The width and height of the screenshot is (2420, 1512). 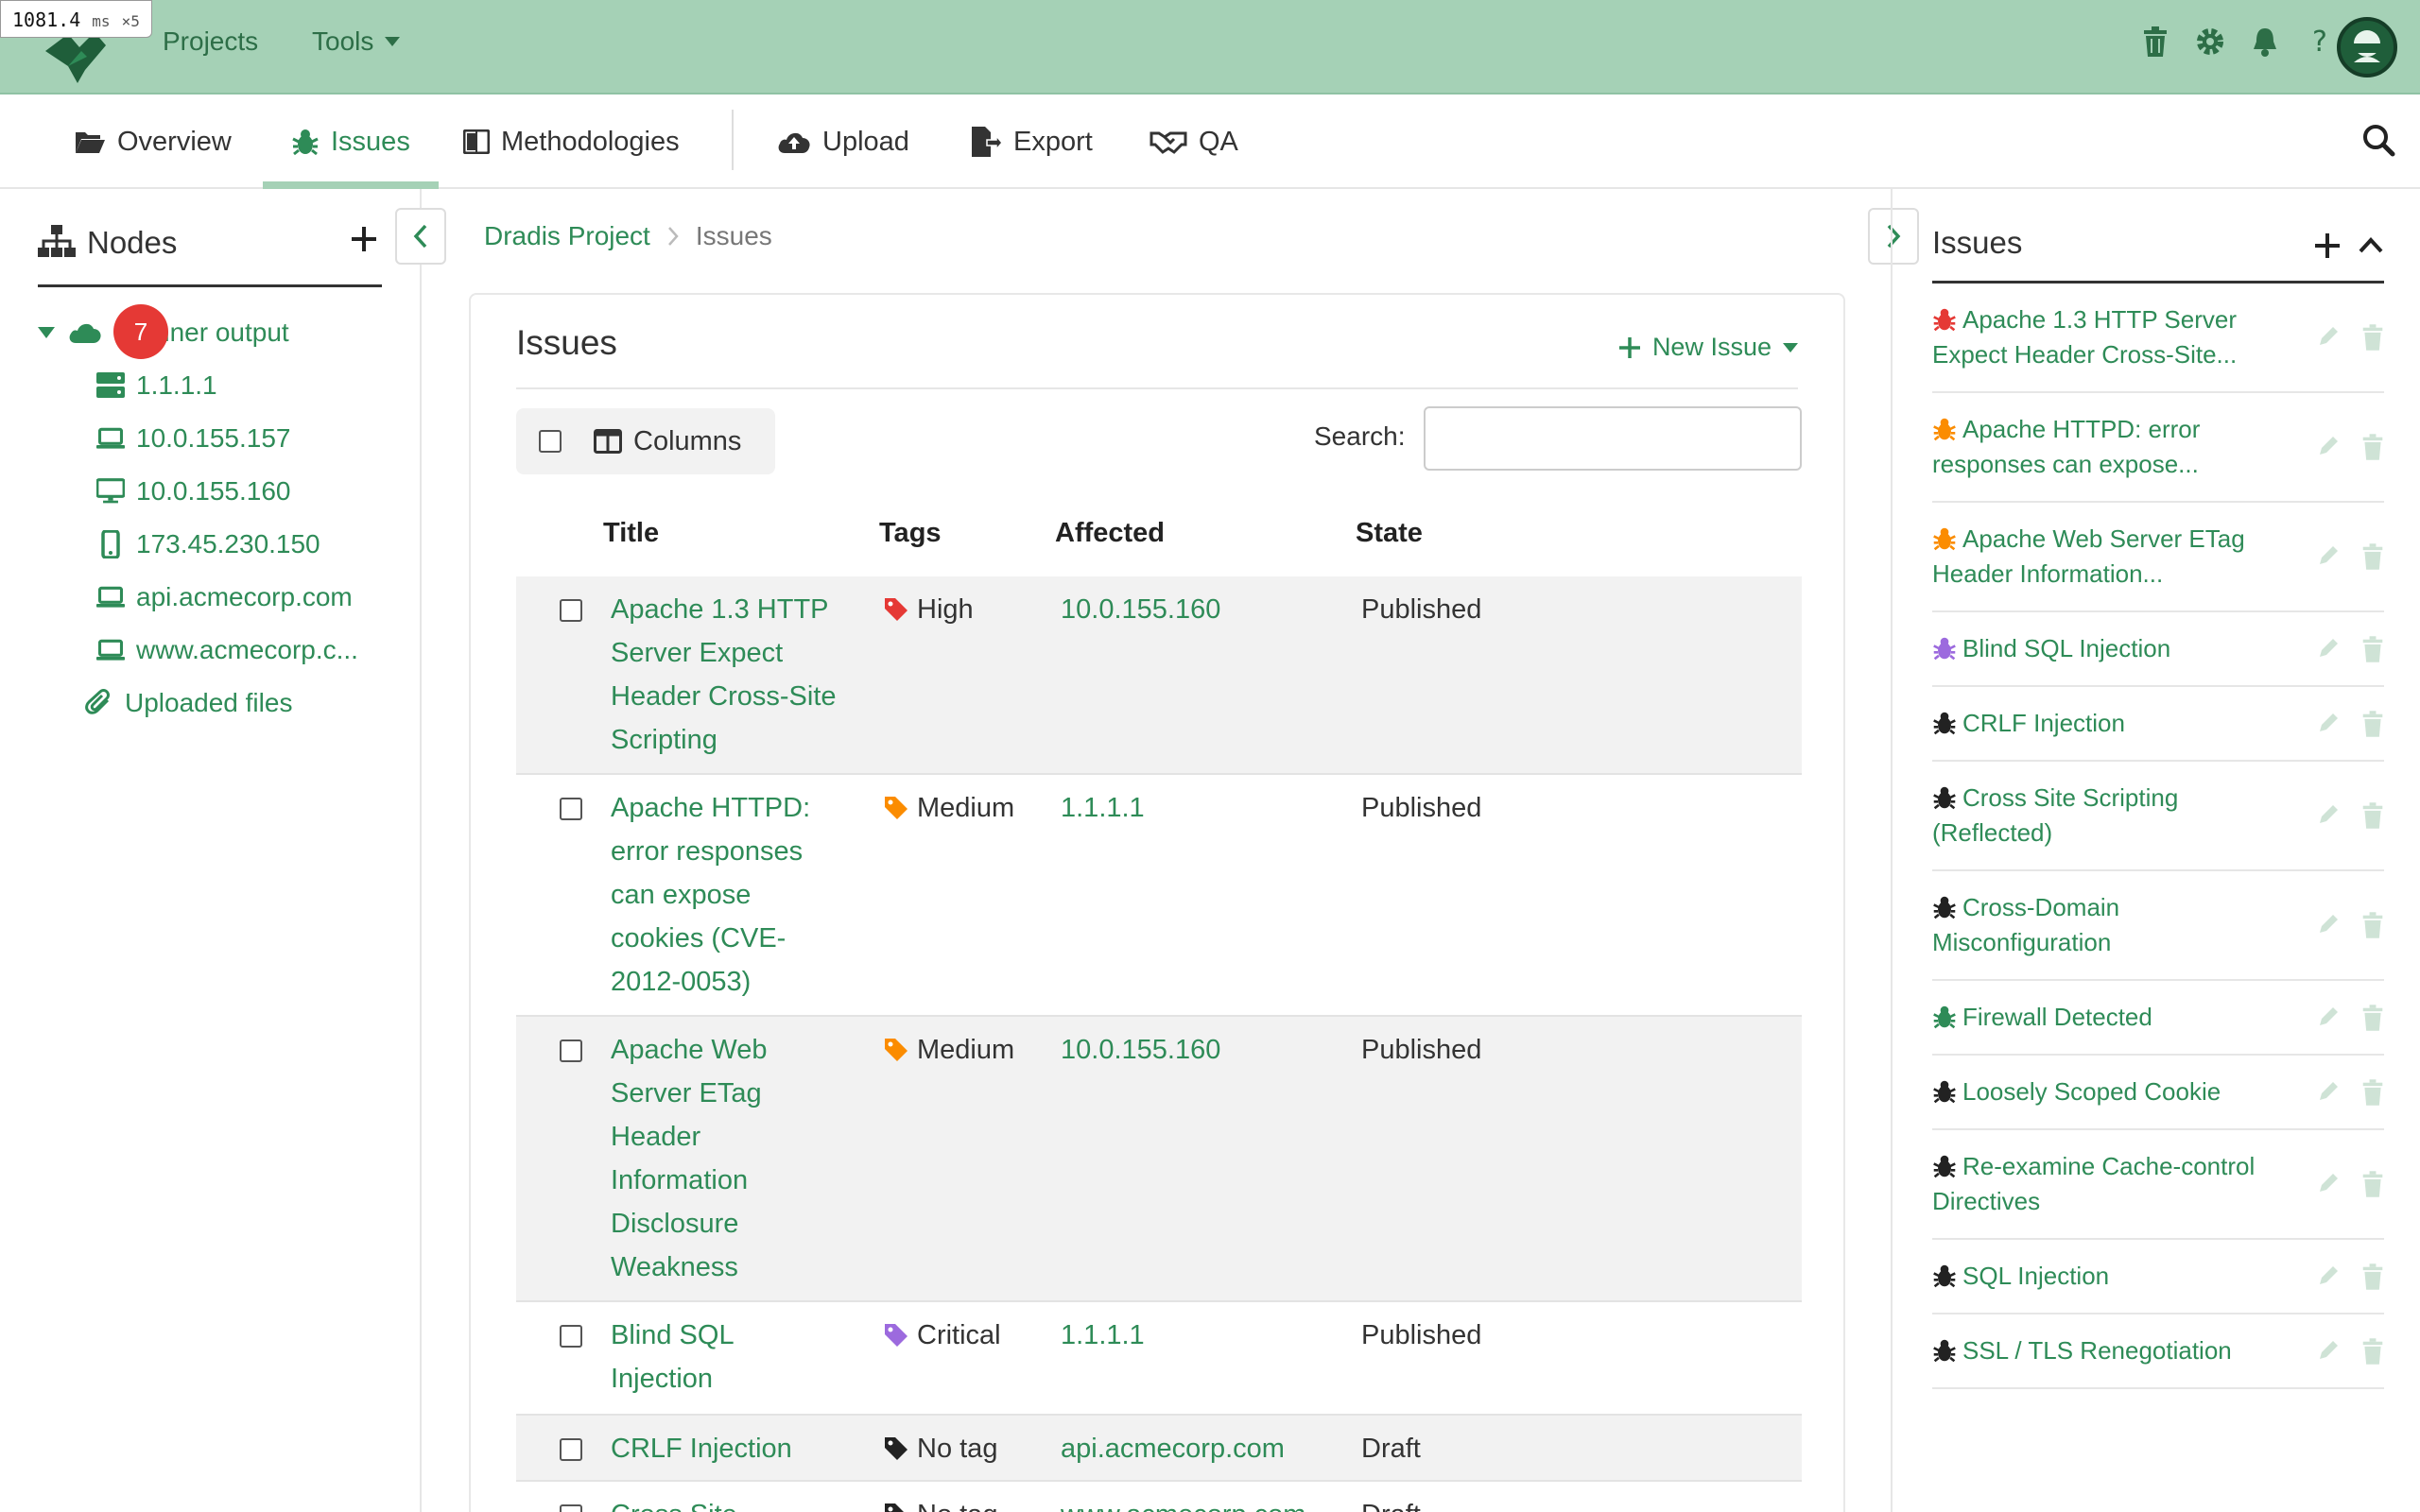 What do you see at coordinates (2265, 42) in the screenshot?
I see `bell-icon` at bounding box center [2265, 42].